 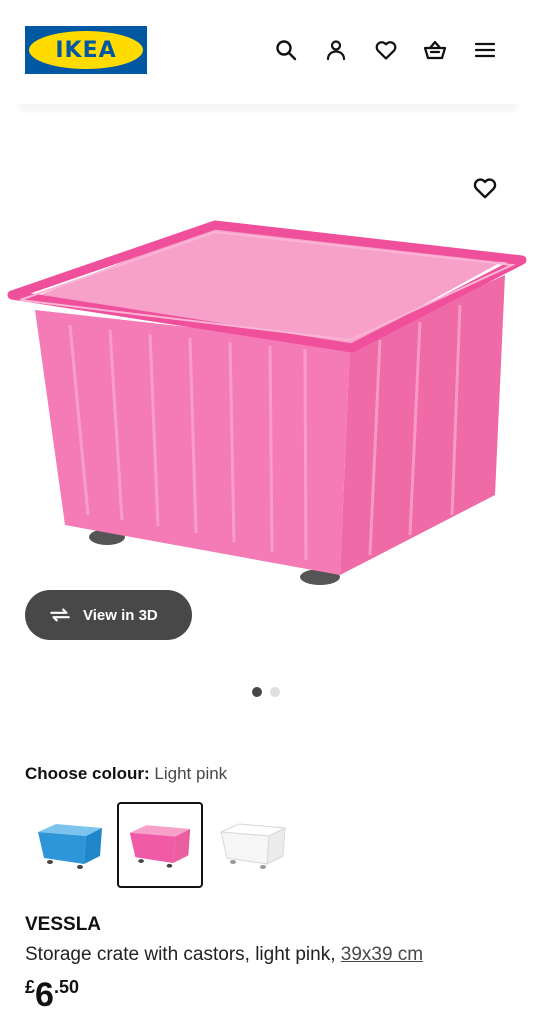 I want to click on ikea-logo: IKEA, so click(x=86, y=50).